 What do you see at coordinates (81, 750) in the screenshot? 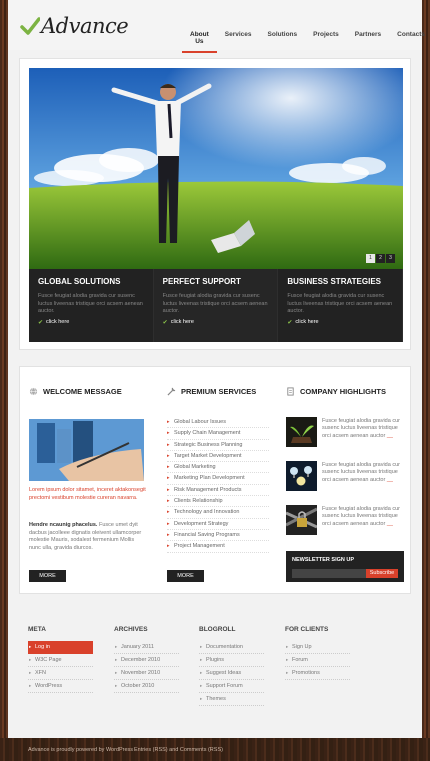
I see `footer-credit: Advance is proudly powered by WordPress` at bounding box center [81, 750].